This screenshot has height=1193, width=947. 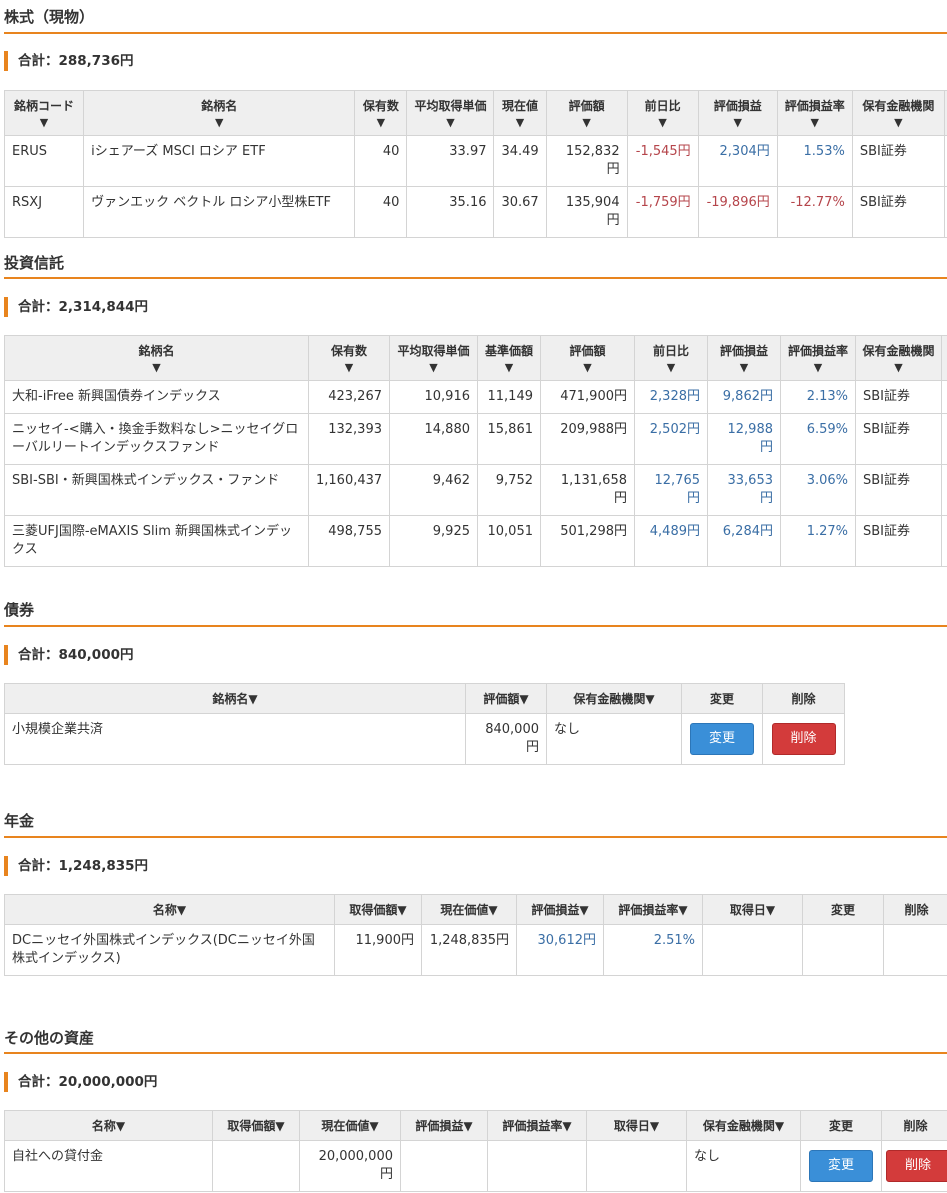 I want to click on cell-date, so click(x=636, y=1166).